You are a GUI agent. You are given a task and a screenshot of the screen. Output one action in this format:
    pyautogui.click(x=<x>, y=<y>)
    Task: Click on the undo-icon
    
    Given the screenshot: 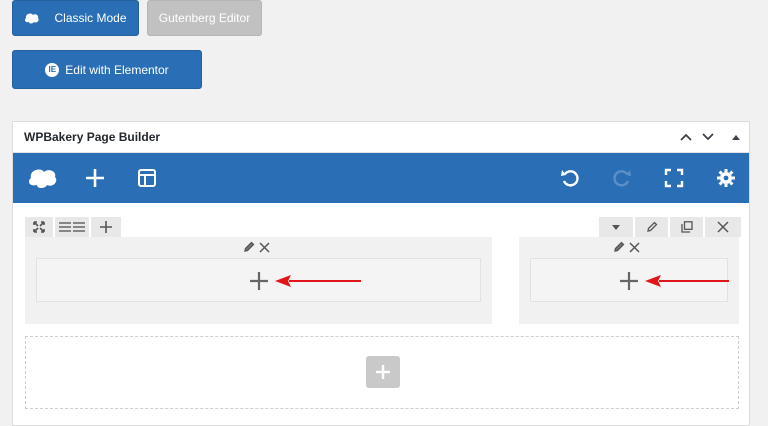 What is the action you would take?
    pyautogui.click(x=570, y=178)
    